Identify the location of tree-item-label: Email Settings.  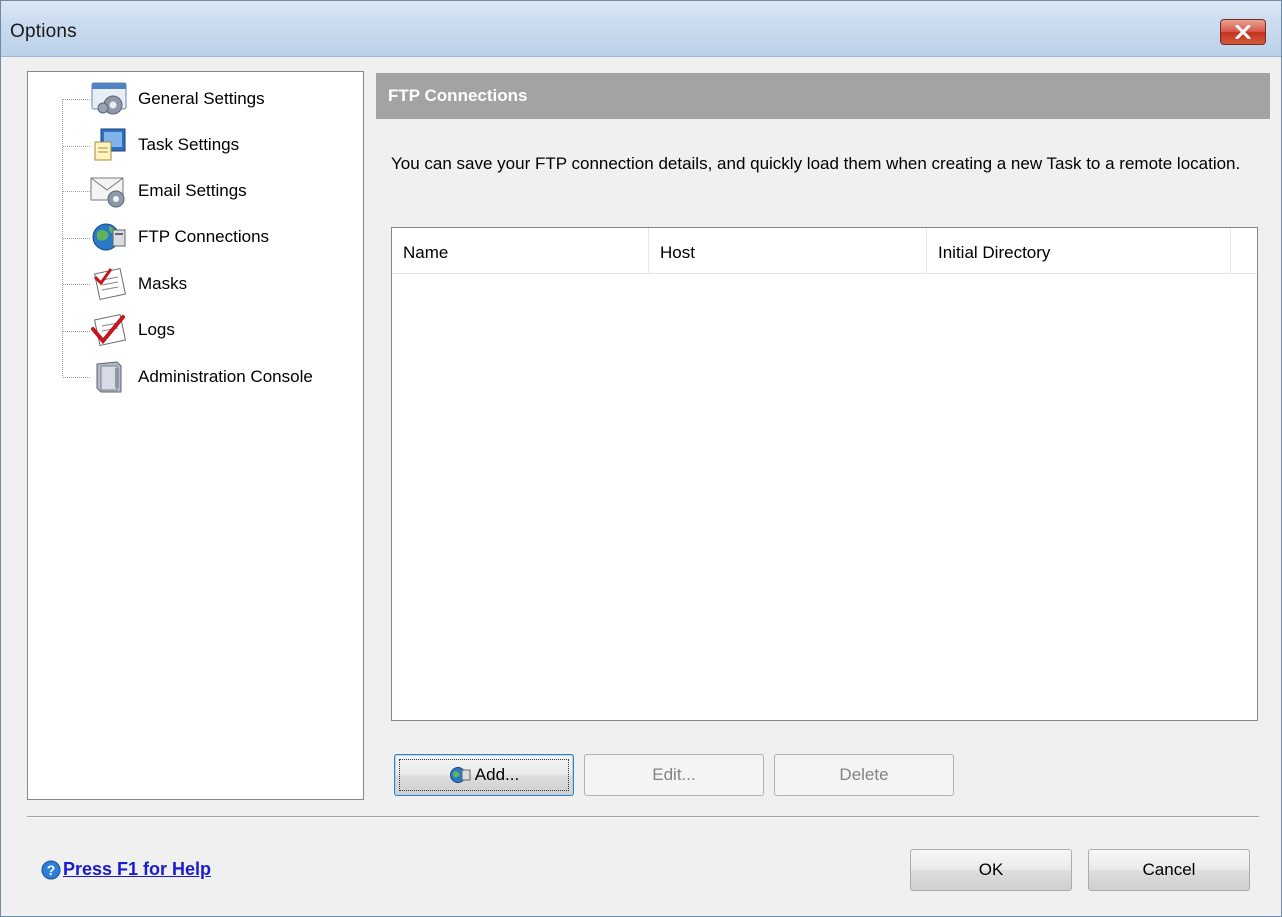
(192, 190).